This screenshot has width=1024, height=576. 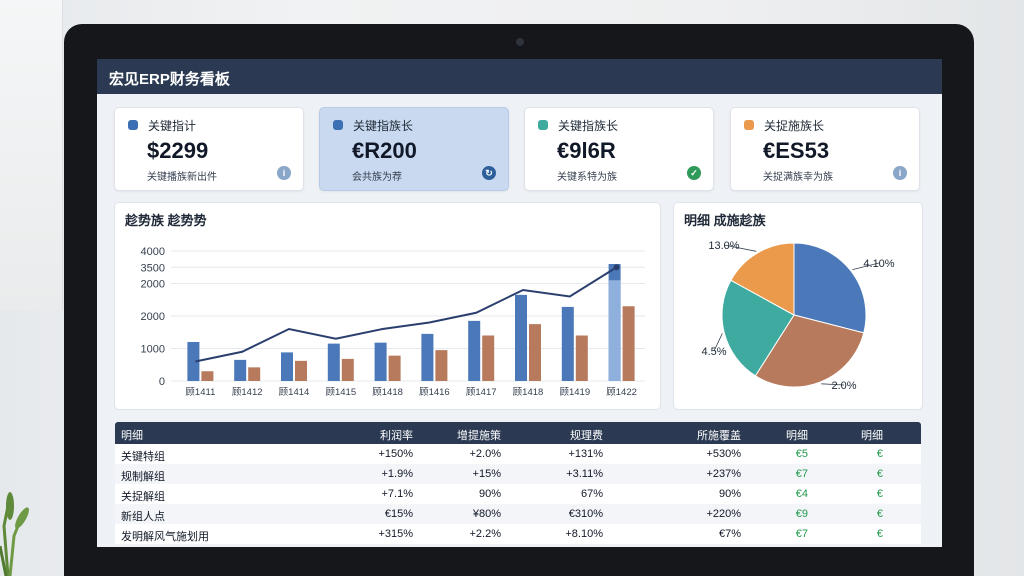 I want to click on trend-end-point, so click(x=616, y=267).